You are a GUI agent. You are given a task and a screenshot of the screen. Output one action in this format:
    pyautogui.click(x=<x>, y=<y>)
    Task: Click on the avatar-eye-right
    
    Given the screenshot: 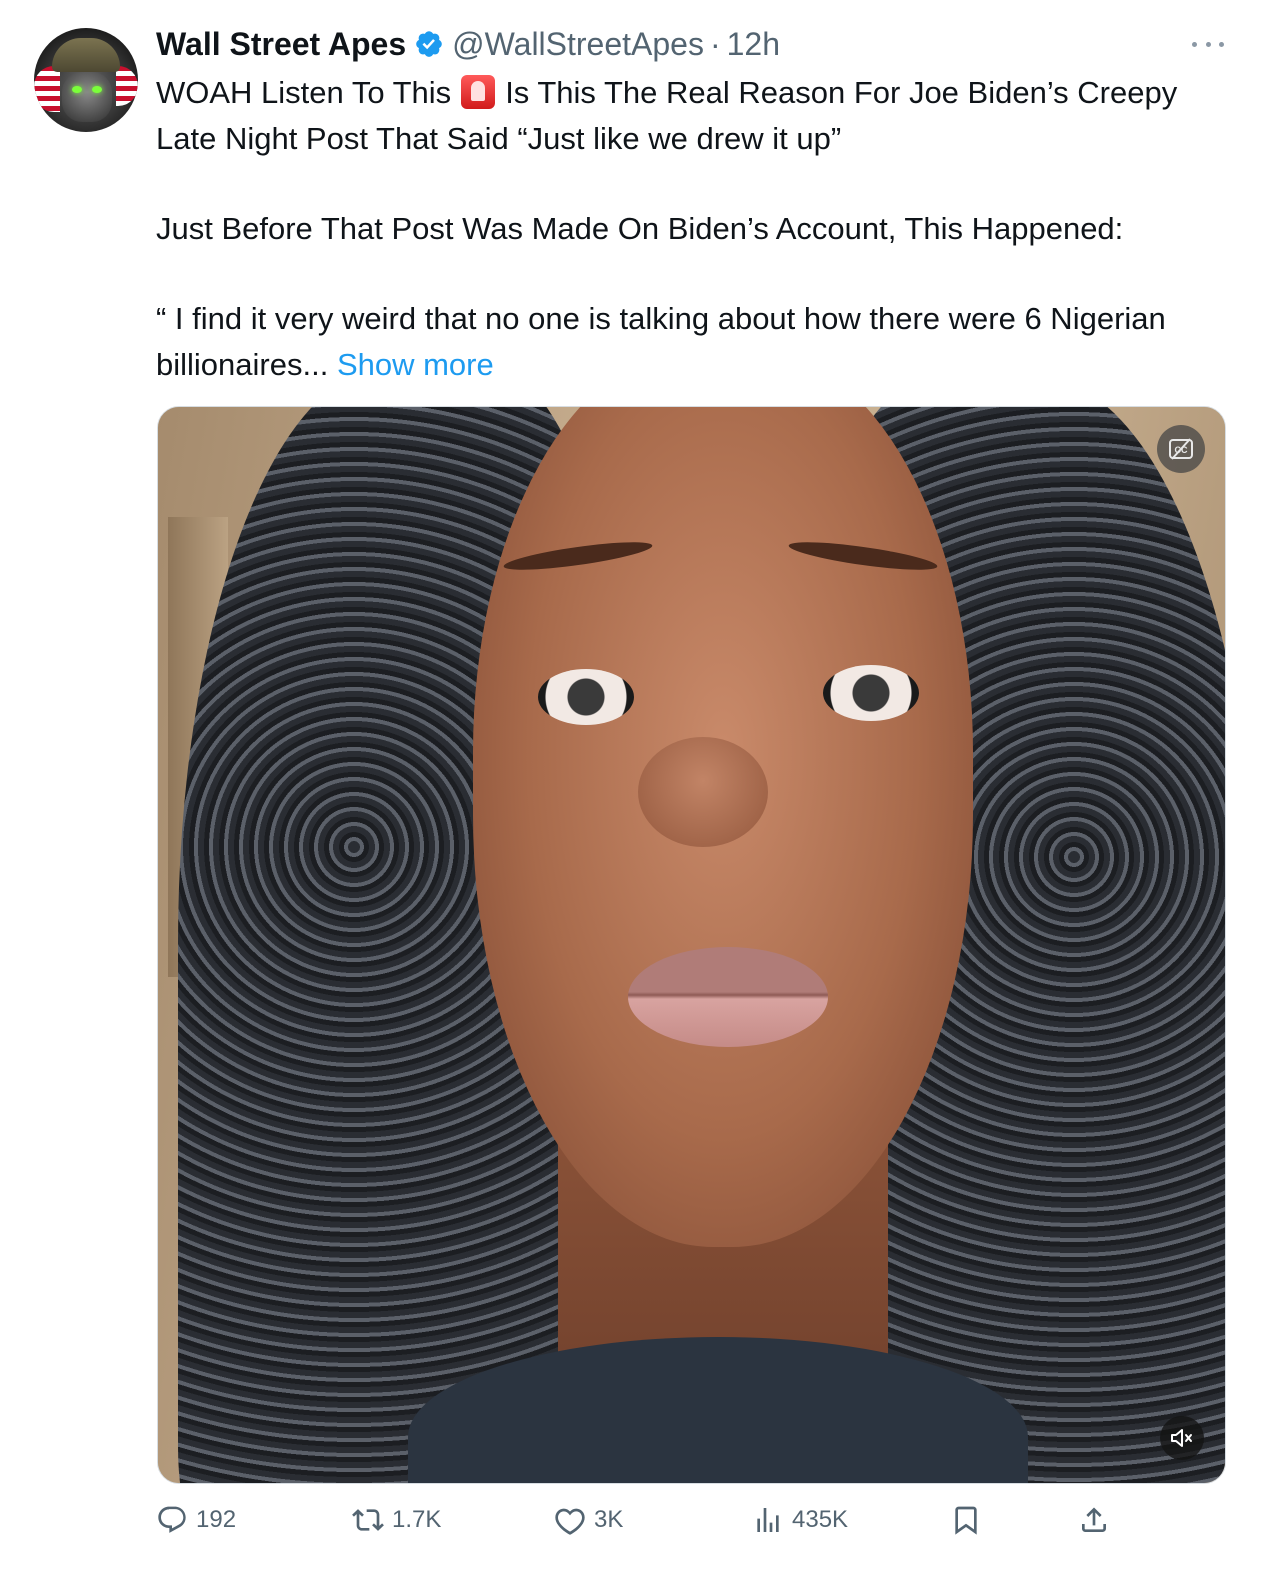 What is the action you would take?
    pyautogui.click(x=97, y=89)
    